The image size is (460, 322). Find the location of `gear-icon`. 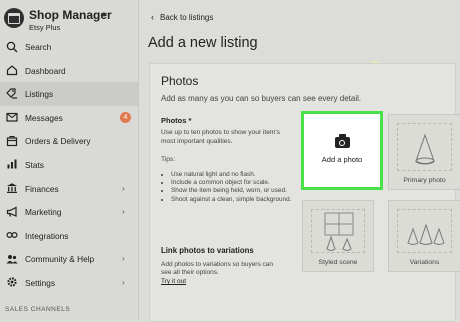

gear-icon is located at coordinates (11, 282).